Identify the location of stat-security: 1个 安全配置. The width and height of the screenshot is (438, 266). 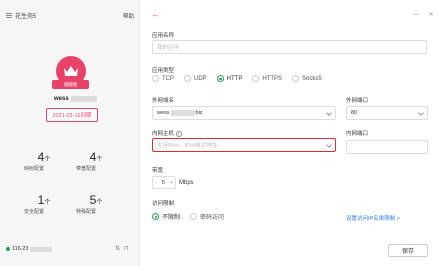
(44, 204).